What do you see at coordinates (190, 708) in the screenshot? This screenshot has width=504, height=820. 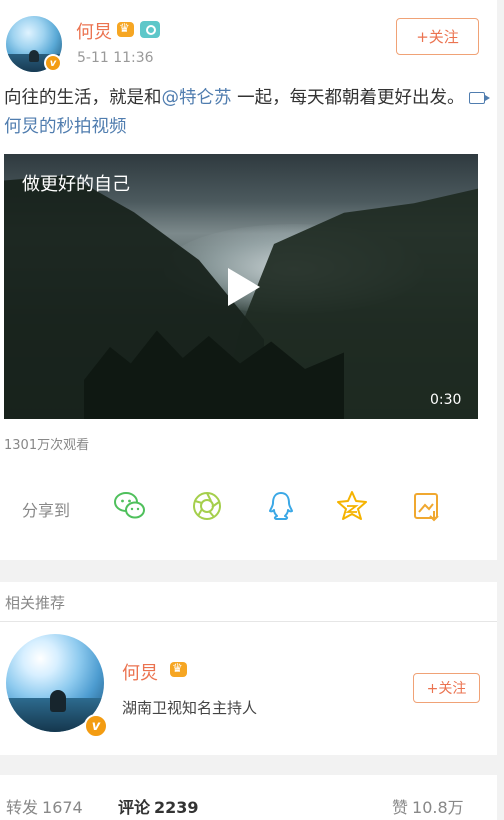 I see `recommend-description: 湖南卫视知名主持人` at bounding box center [190, 708].